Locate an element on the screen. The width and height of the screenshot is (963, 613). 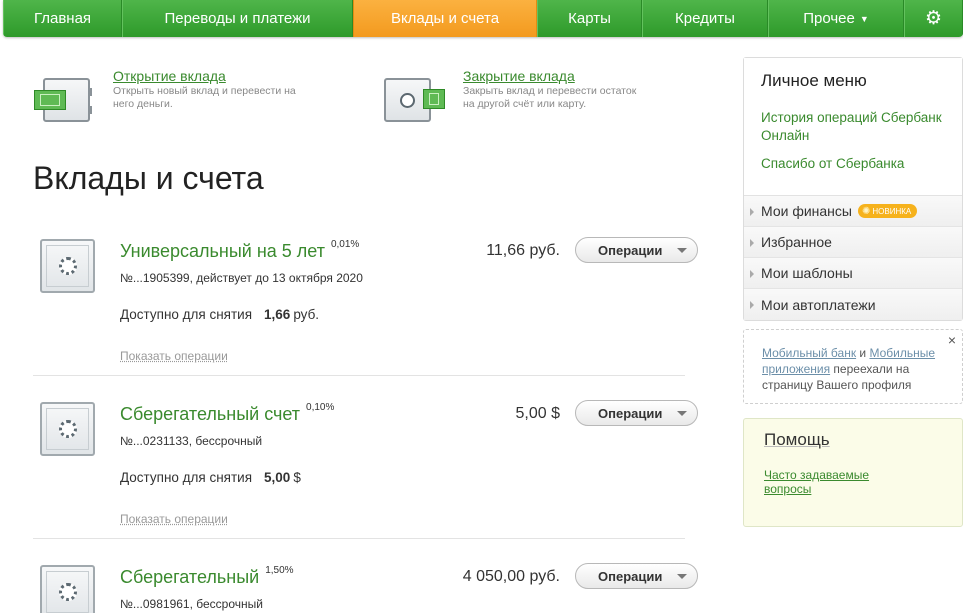
spasibo-link: Спасибо от Сбербанка is located at coordinates (853, 164).